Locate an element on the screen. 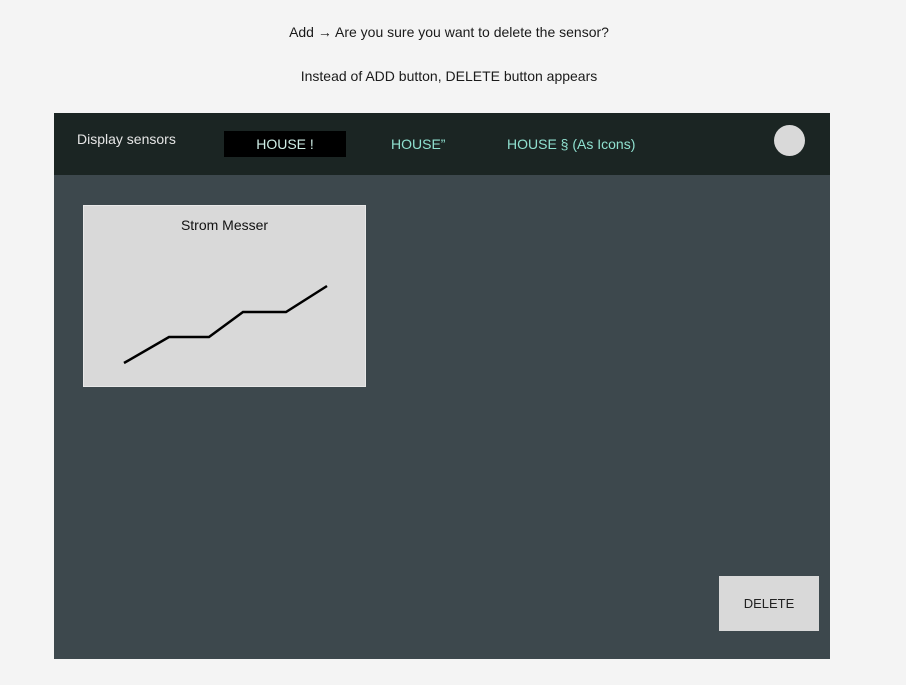 This screenshot has height=685, width=906. delete-button: DELETE is located at coordinates (769, 603).